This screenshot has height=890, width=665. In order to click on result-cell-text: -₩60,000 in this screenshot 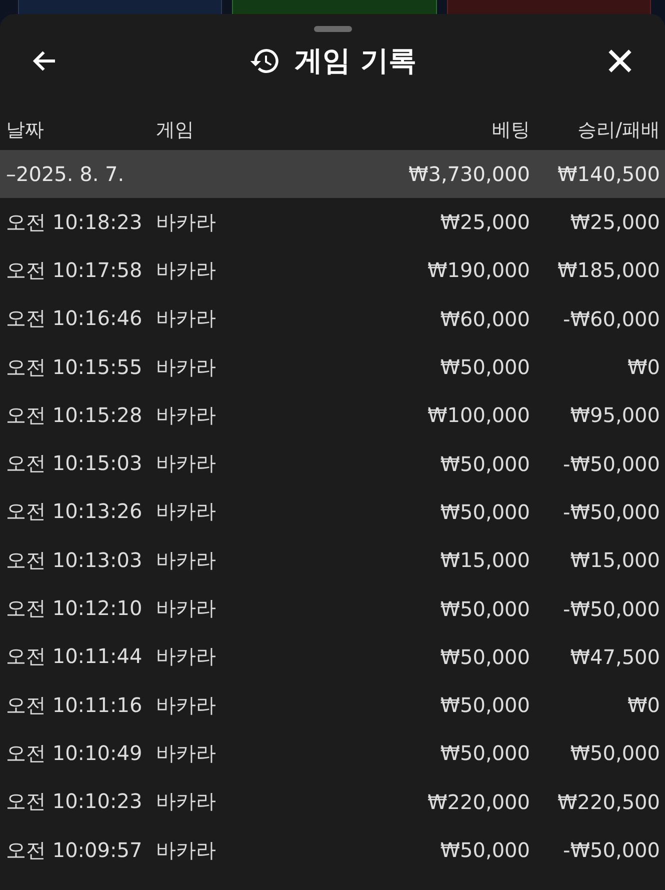, I will do `click(611, 318)`.